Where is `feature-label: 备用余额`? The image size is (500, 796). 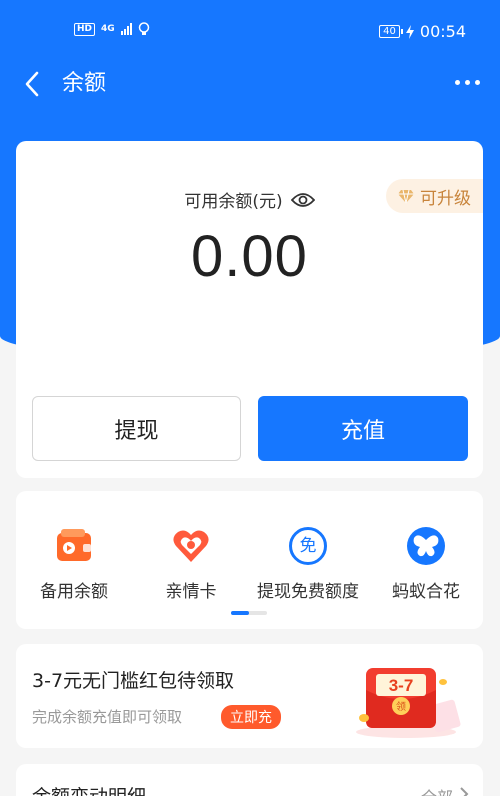 feature-label: 备用余额 is located at coordinates (74, 592).